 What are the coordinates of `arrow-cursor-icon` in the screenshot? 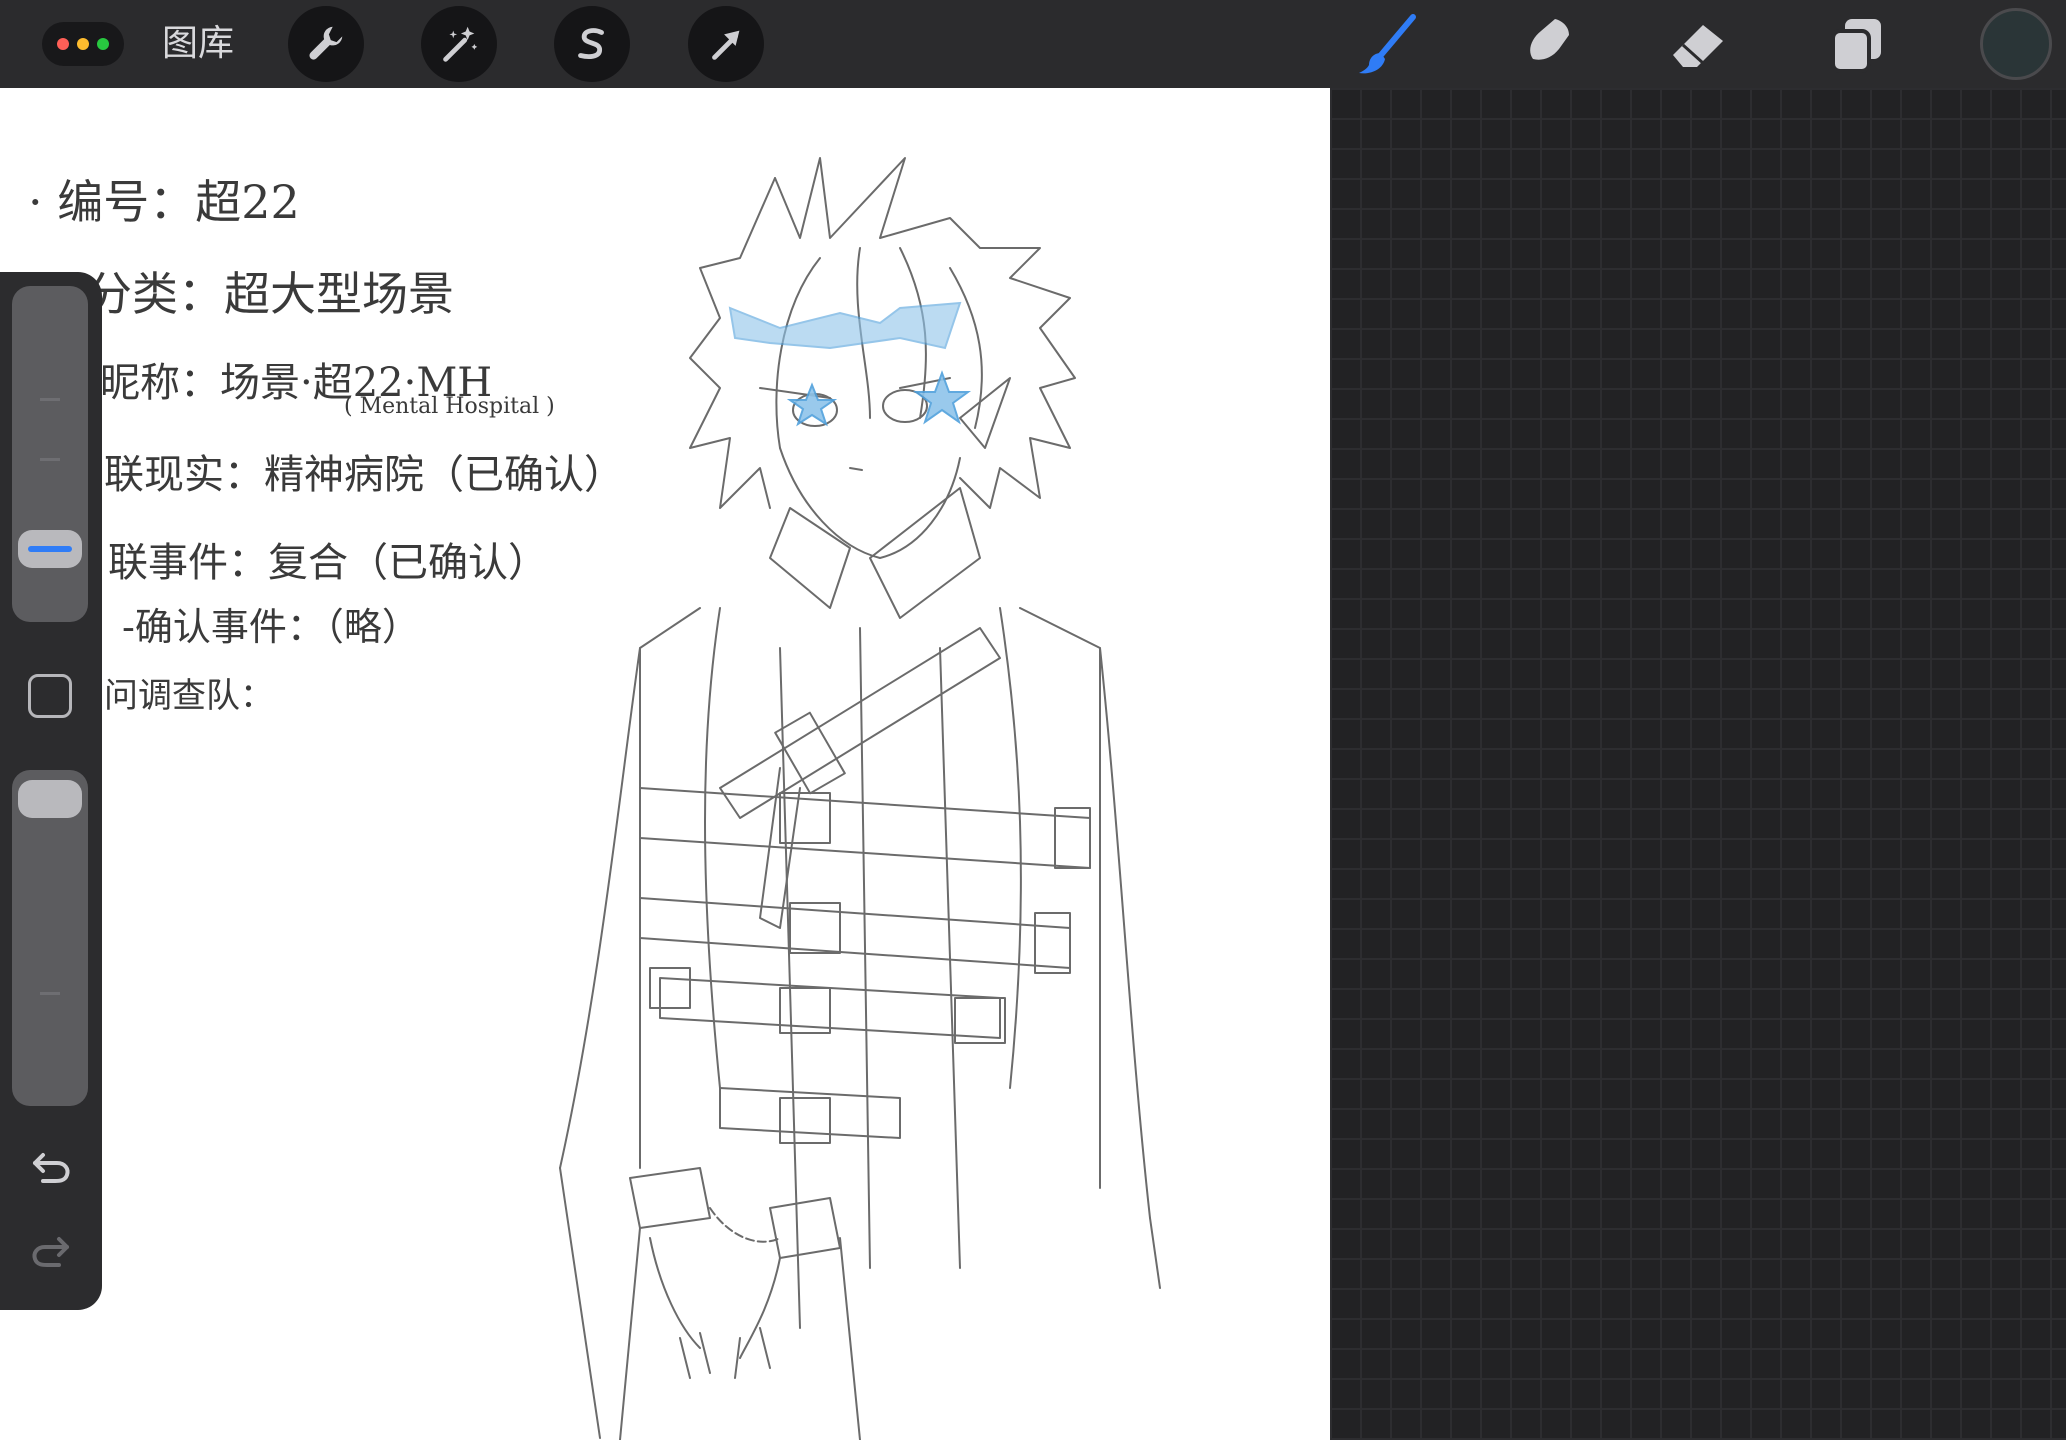 It's located at (726, 45).